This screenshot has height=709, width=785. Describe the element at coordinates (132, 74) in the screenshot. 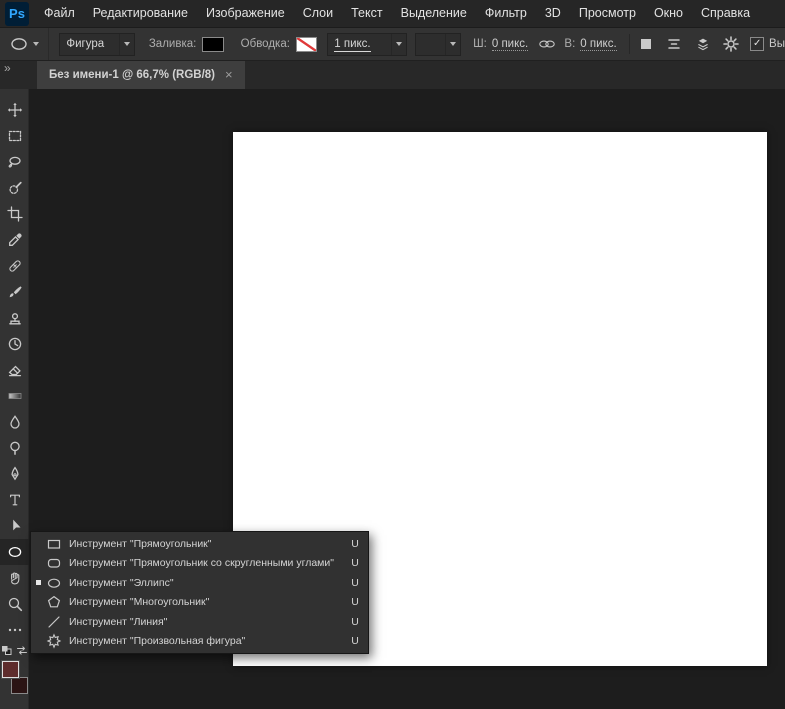

I see `document-tab-title: Без имени-1 @ 66,7% (RGB/8)` at that location.